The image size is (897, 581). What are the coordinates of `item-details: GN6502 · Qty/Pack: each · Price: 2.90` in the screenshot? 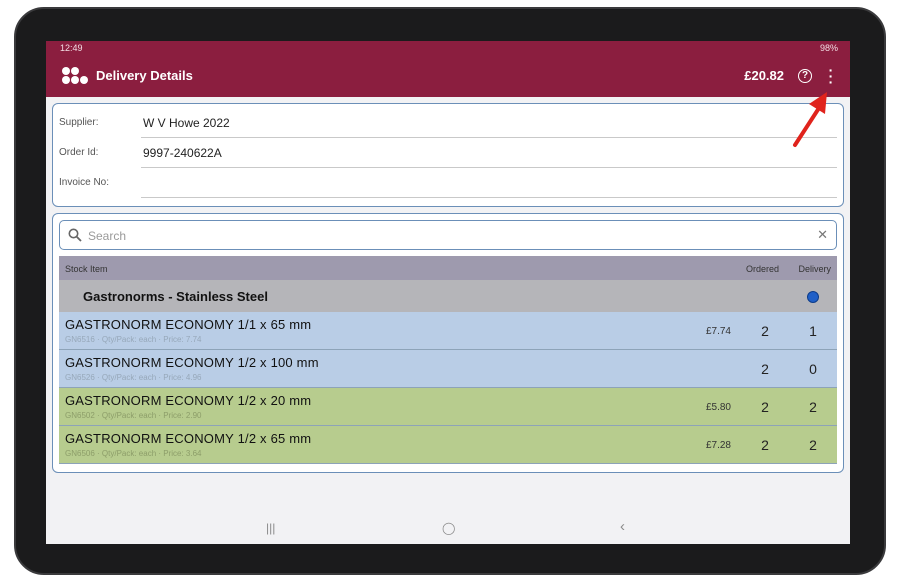 It's located at (133, 415).